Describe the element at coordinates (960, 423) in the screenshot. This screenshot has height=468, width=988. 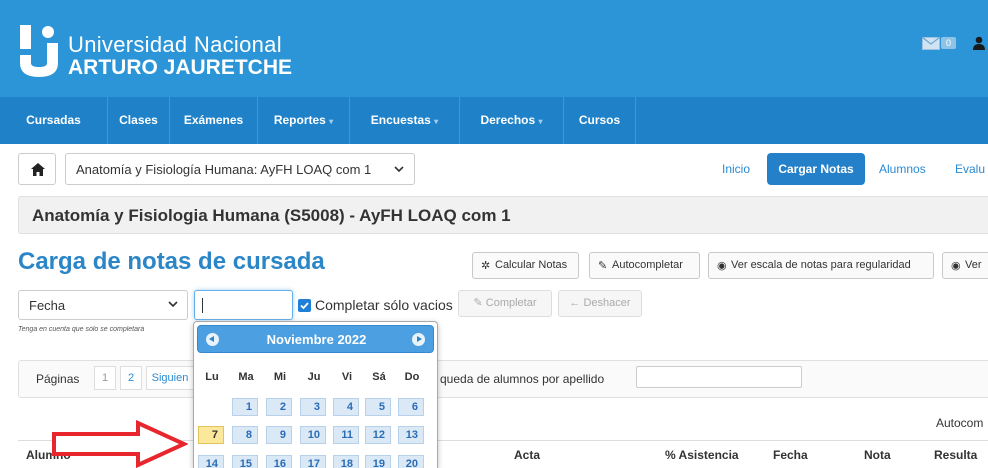
I see `autocomplete-label: Autocom` at that location.